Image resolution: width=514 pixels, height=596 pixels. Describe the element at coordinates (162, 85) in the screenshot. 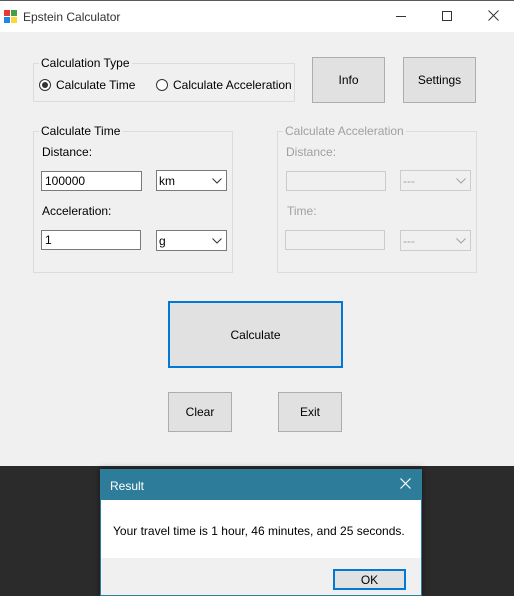

I see `radio-unchecked-icon` at that location.